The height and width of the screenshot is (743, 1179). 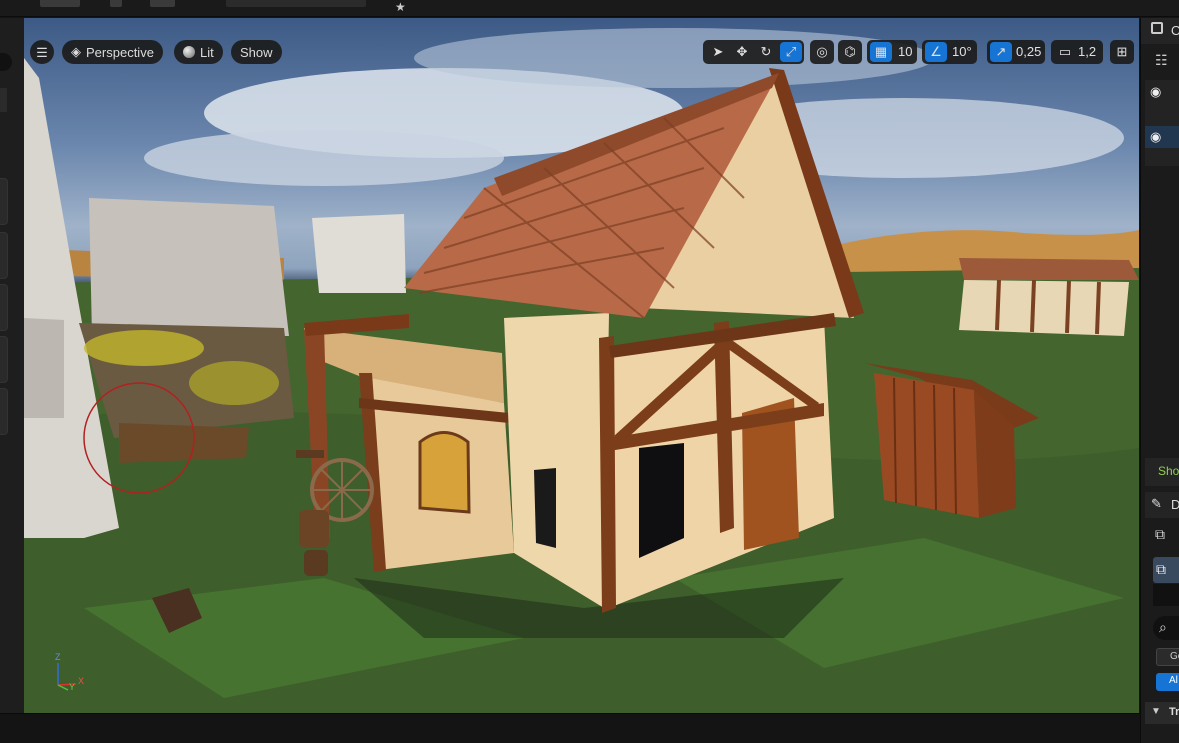 I want to click on outliner-panel: O ☷ ◉ ◉ Sho ✎ D ⧉ ⧉ ⌕ Ge Al ▼ Tra, so click(x=1159, y=380).